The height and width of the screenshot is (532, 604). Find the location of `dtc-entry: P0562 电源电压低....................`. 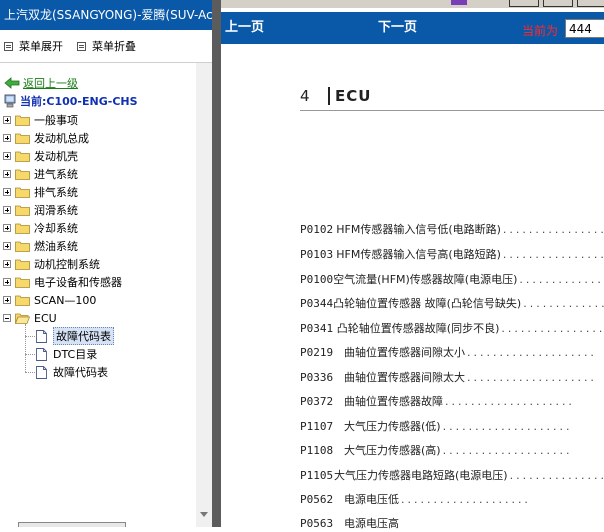

dtc-entry: P0562 电源电压低.................... is located at coordinates (452, 499).